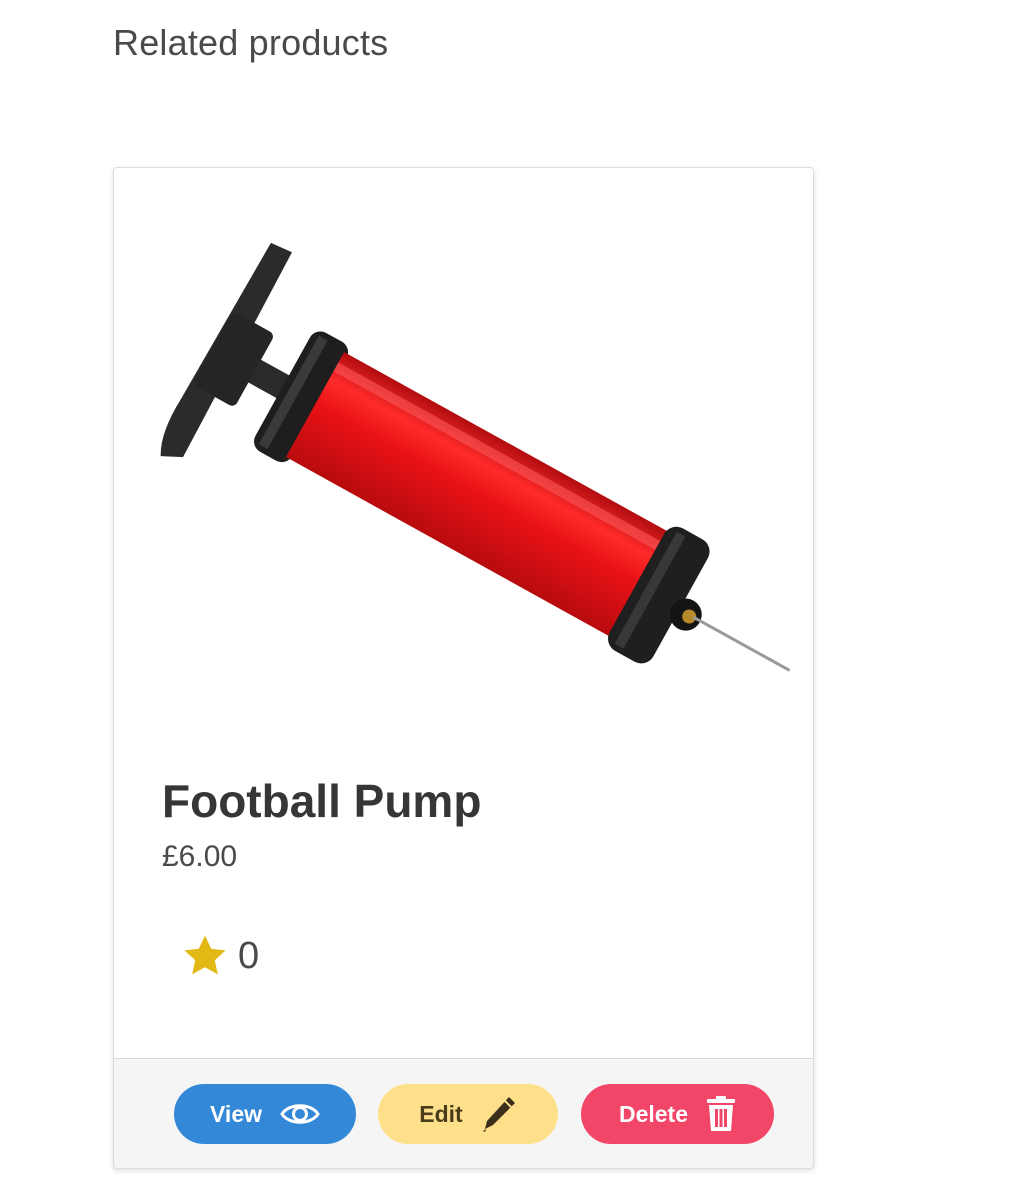 The height and width of the screenshot is (1188, 1016). I want to click on card-footer: View Edit Delete, so click(463, 1113).